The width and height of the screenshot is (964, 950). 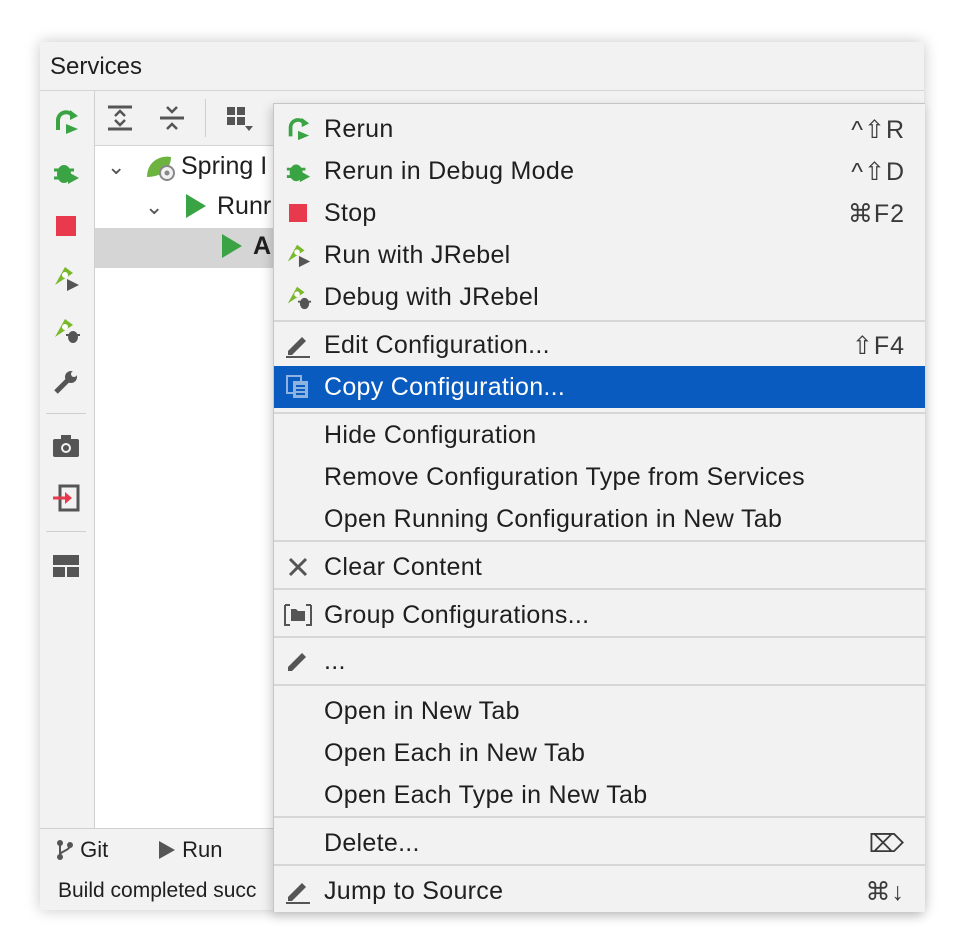 I want to click on menu-item-open-running-configuration: Open Running Configuration in New Tab, so click(x=599, y=519).